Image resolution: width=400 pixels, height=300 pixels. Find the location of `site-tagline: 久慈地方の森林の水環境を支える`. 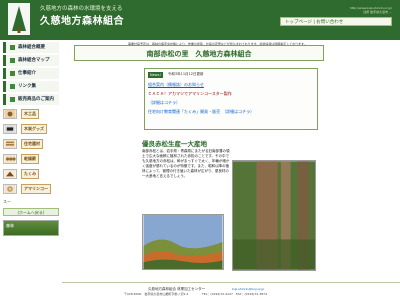

site-tagline: 久慈地方の森林の水環境を支える is located at coordinates (81, 9).